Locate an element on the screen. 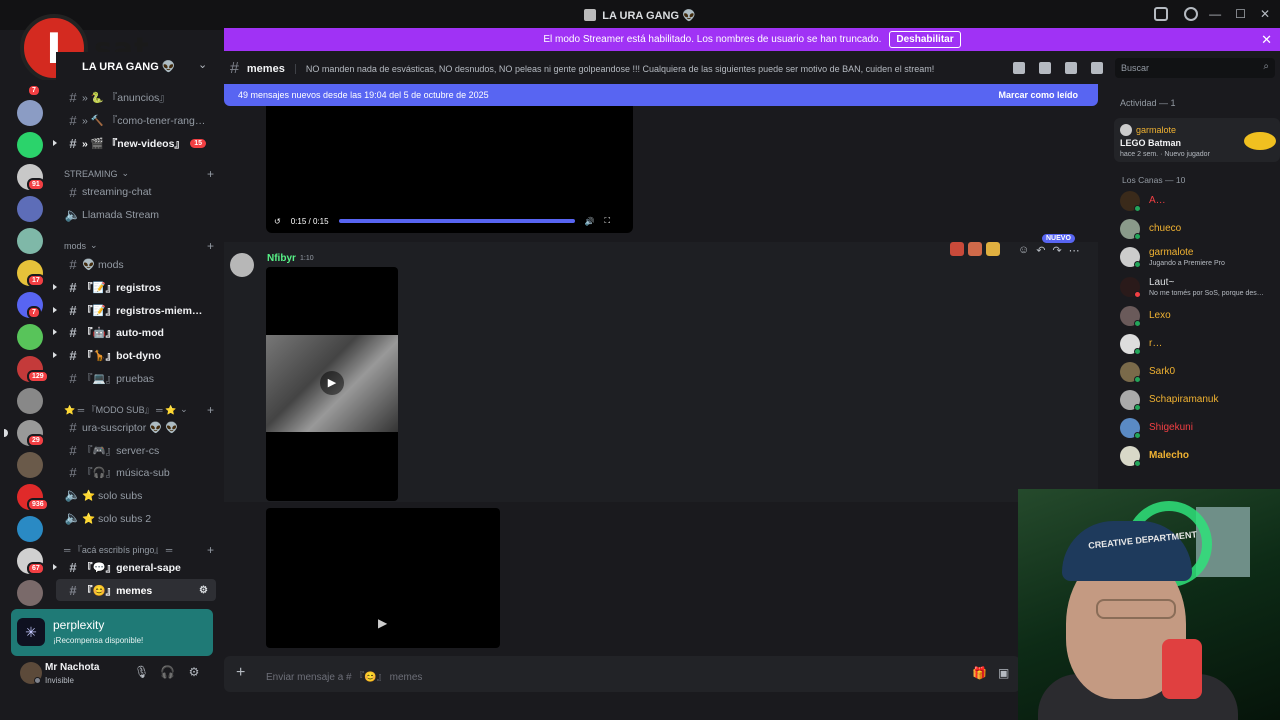 Image resolution: width=1280 pixels, height=720 pixels. forward-icon: ↷ is located at coordinates (1056, 250).